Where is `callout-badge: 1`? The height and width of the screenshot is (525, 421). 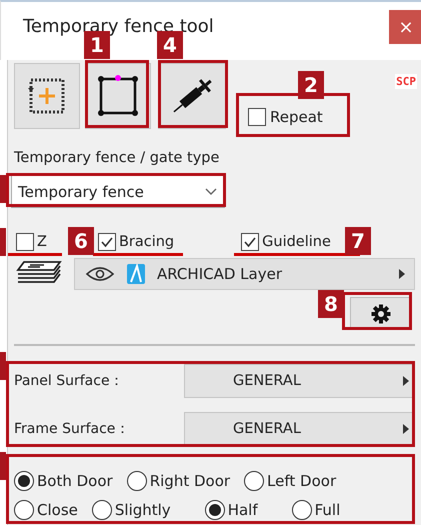
callout-badge: 1 is located at coordinates (97, 45).